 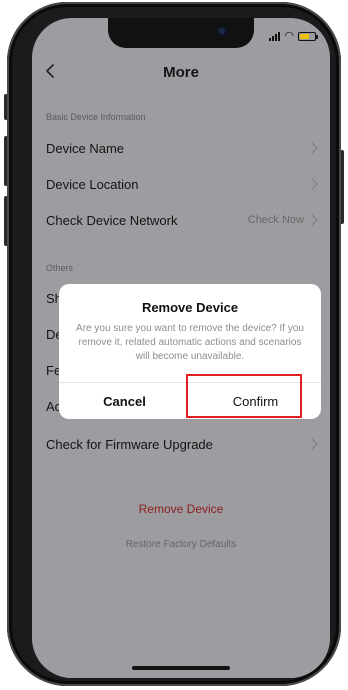 I want to click on battery-icon, so click(x=308, y=36).